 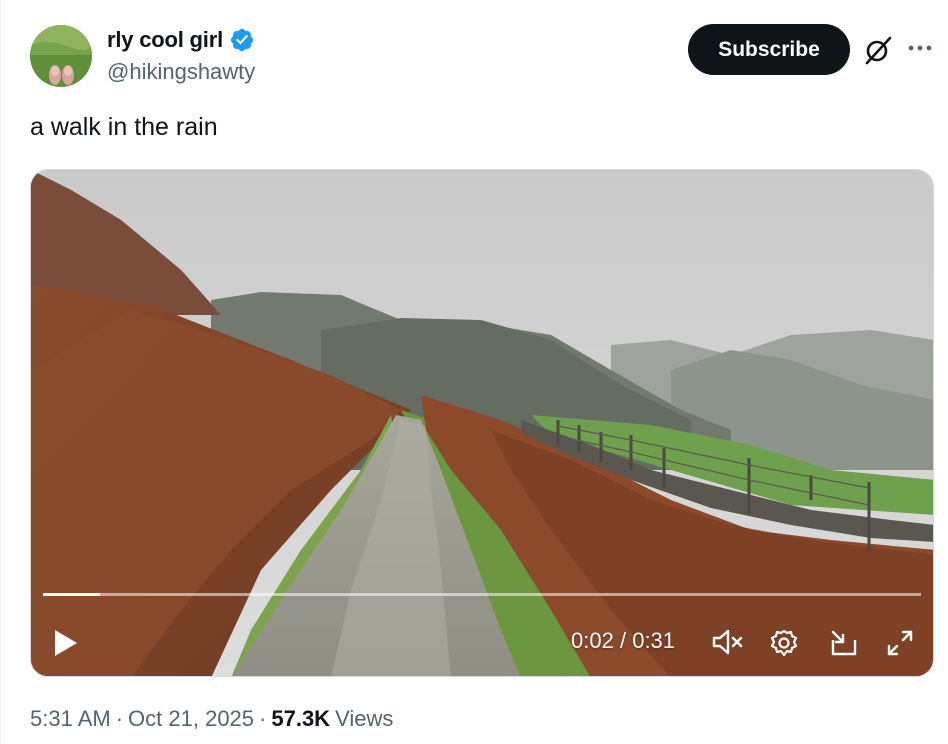 What do you see at coordinates (769, 49) in the screenshot?
I see `subscribe-button: Subscribe` at bounding box center [769, 49].